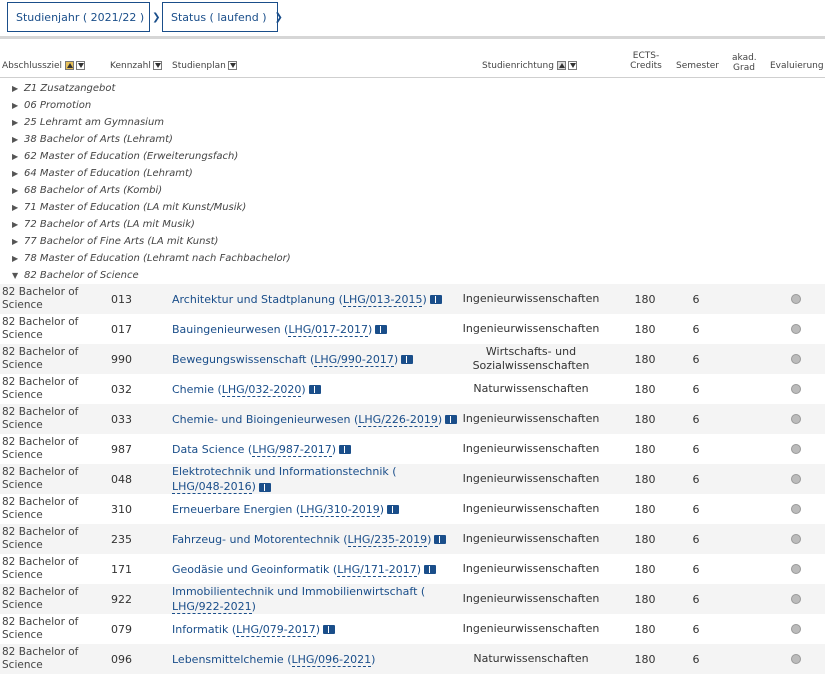  Describe the element at coordinates (412, 224) in the screenshot. I see `group-row: ▶ 72 Bachelor of Arts (LA mit Musik)` at that location.